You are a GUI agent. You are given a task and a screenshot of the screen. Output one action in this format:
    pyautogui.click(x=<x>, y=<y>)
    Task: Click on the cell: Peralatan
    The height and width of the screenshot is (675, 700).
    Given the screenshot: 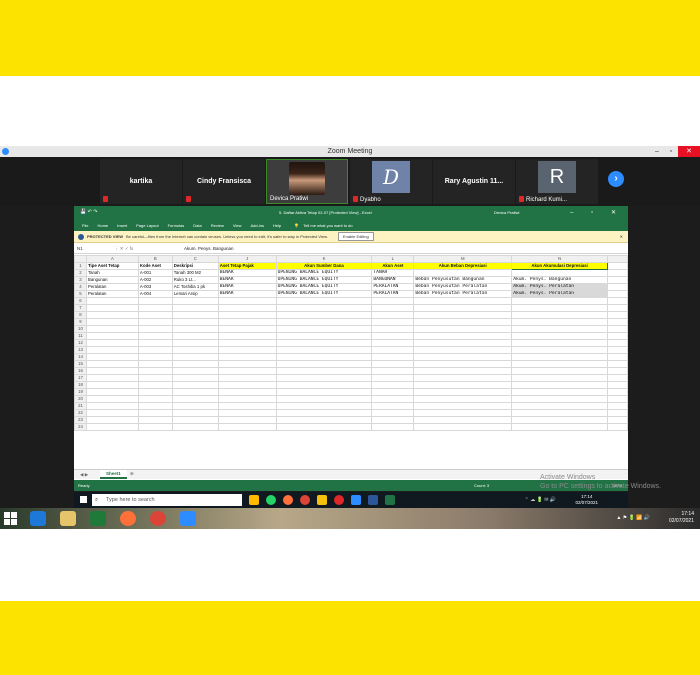 What is the action you would take?
    pyautogui.click(x=112, y=294)
    